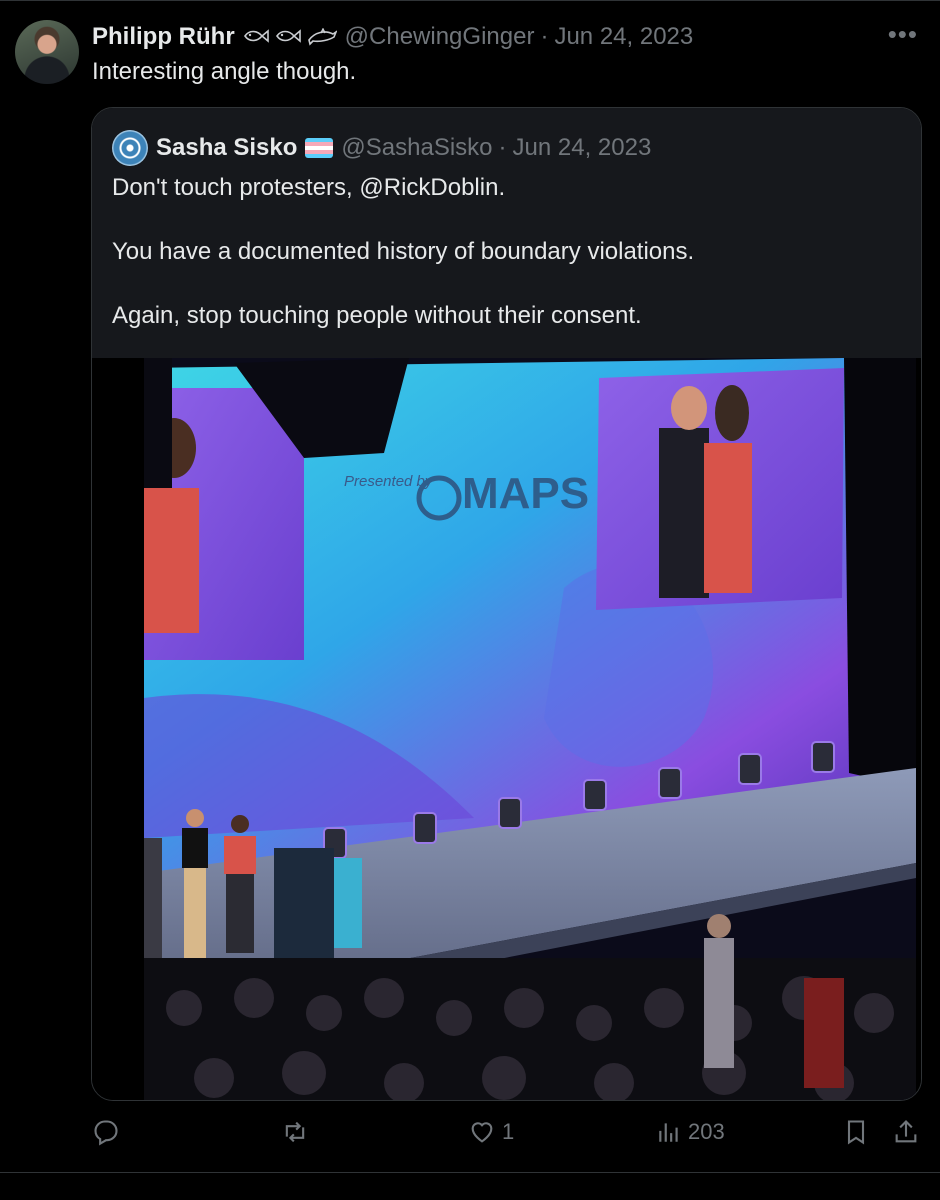 The height and width of the screenshot is (1200, 940). Describe the element at coordinates (319, 148) in the screenshot. I see `transgender-flag-icon` at that location.